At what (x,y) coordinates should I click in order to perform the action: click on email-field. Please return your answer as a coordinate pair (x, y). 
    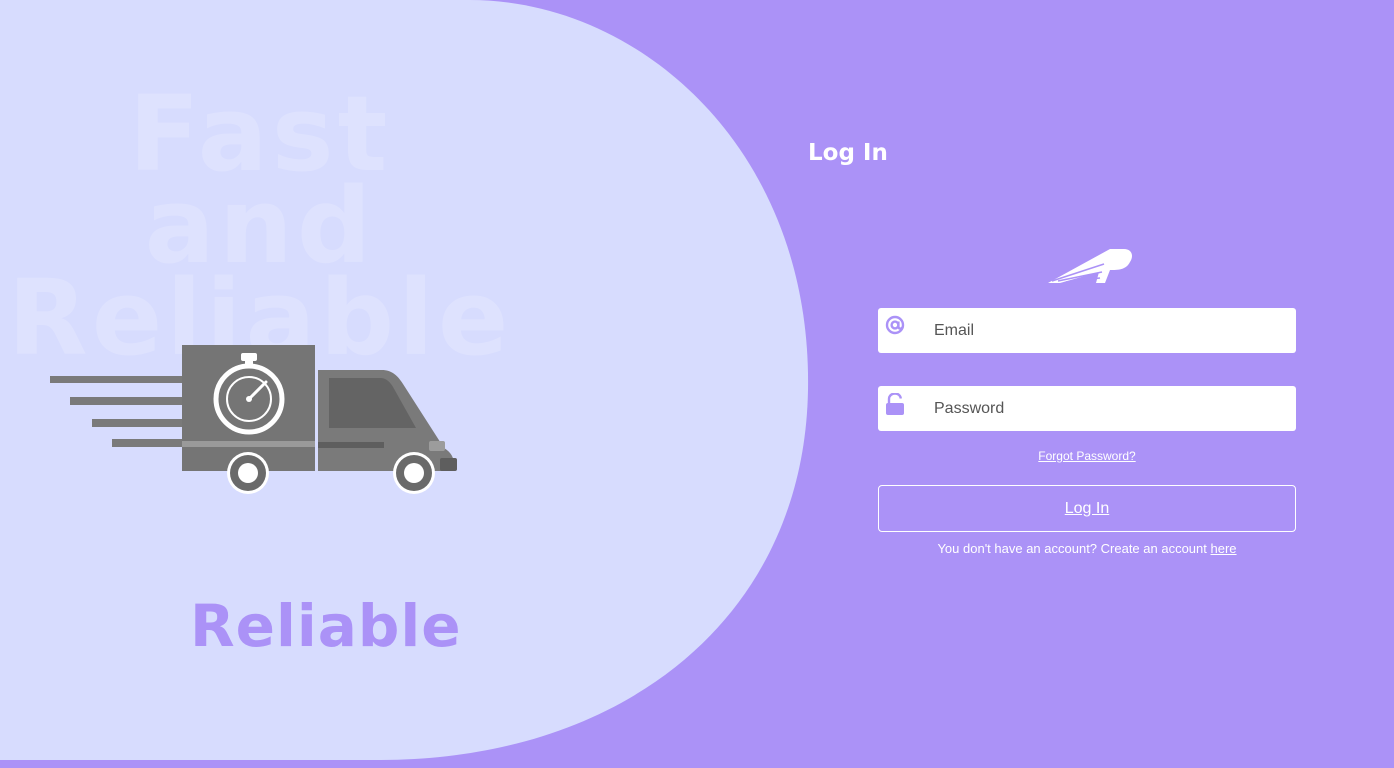
    Looking at the image, I should click on (1087, 330).